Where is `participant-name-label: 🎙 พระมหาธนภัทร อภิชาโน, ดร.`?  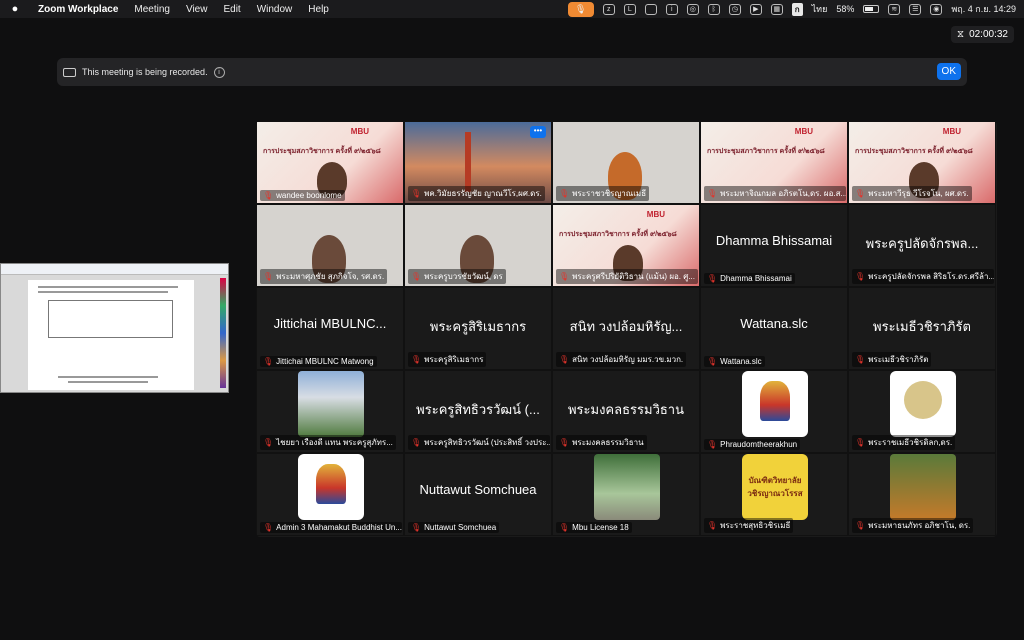
participant-name-label: 🎙 พระมหาธนภัทร อภิชาโน, ดร. is located at coordinates (913, 525).